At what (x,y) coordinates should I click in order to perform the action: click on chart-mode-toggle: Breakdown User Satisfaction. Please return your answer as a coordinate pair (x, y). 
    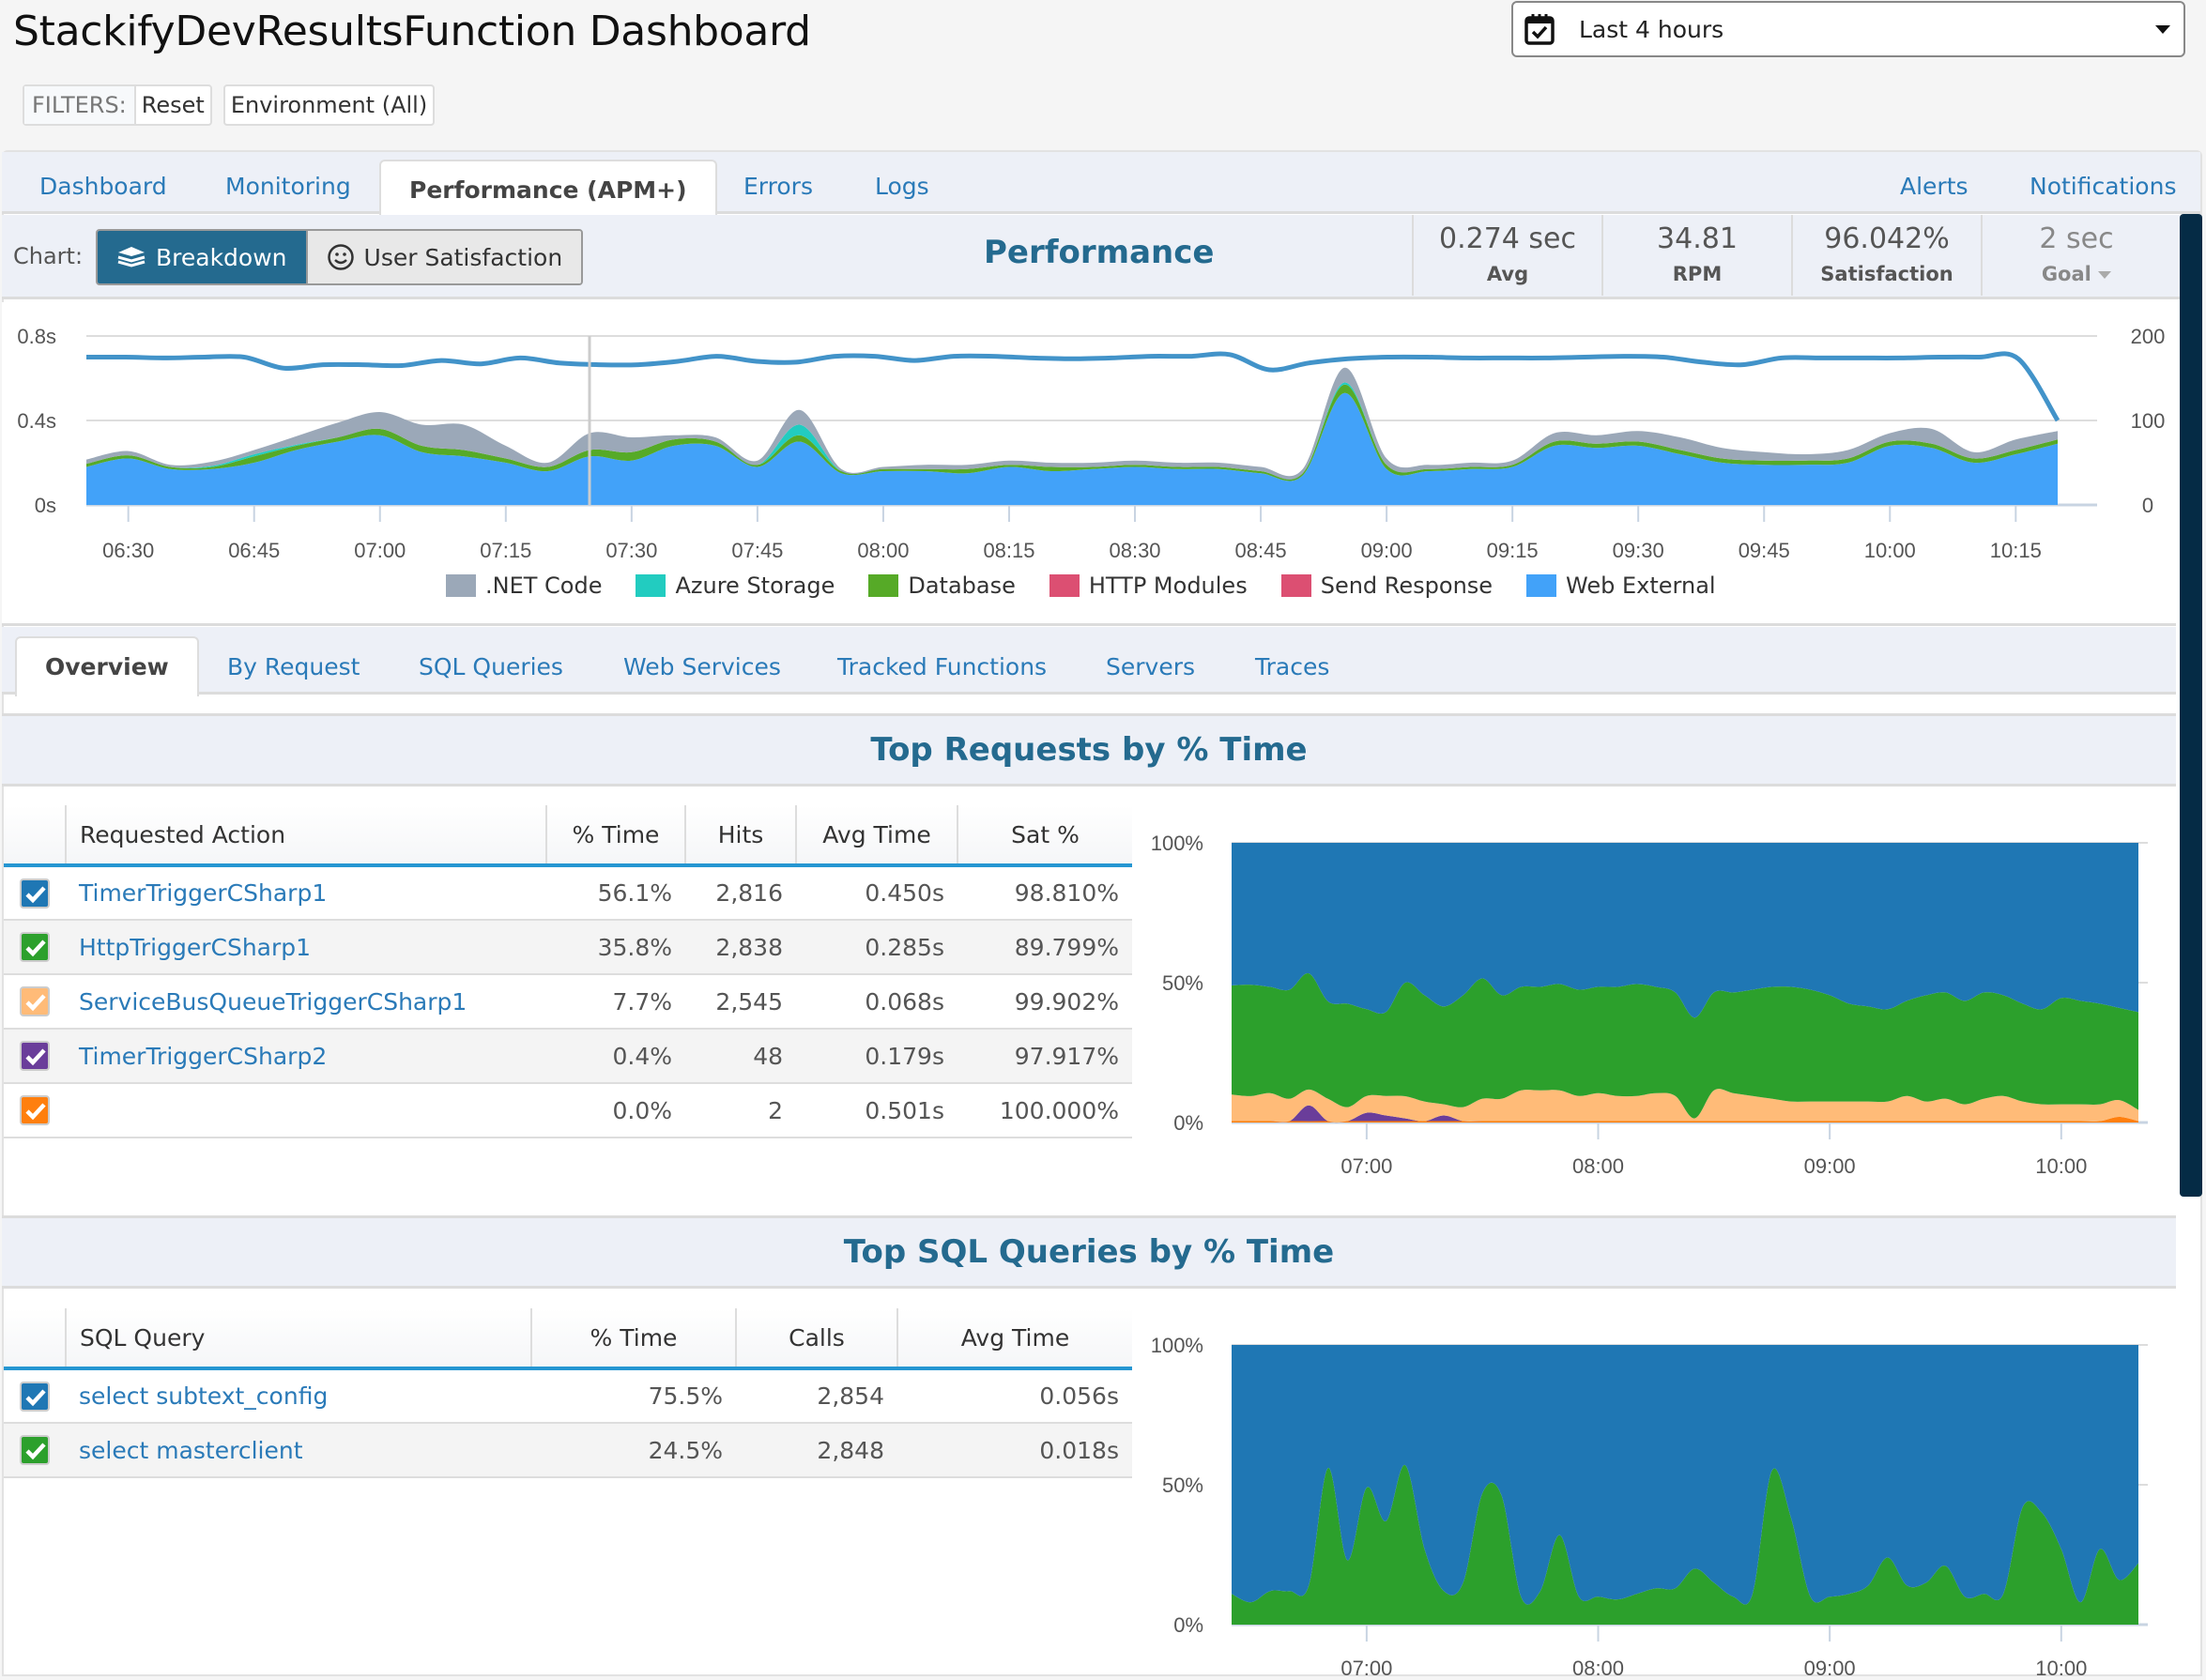
    Looking at the image, I should click on (340, 257).